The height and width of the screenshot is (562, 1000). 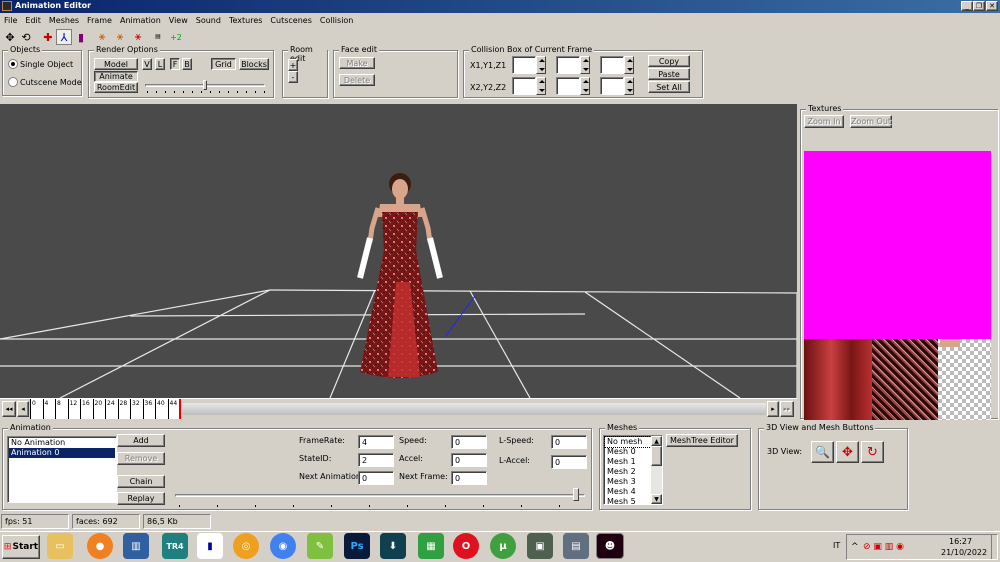 I want to click on menu-sound: Sound, so click(x=208, y=20).